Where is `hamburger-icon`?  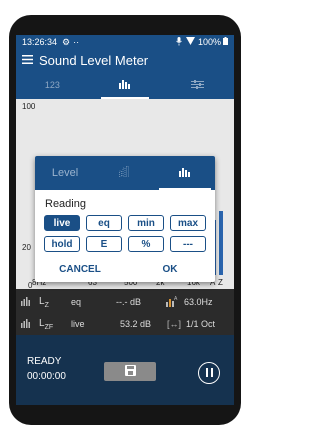
hamburger-icon is located at coordinates (27, 60).